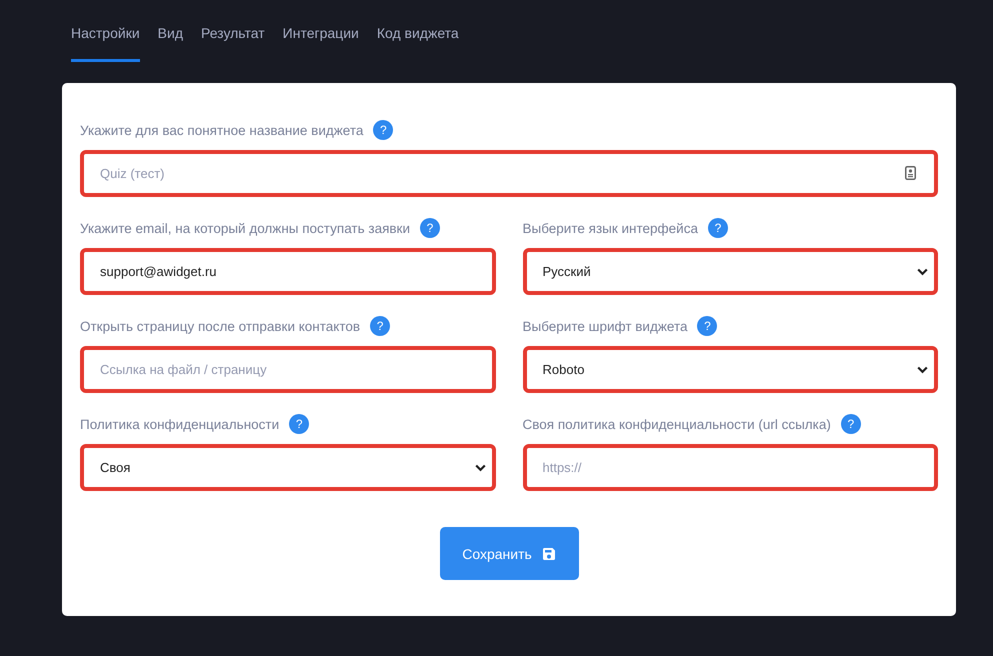 The width and height of the screenshot is (993, 656). Describe the element at coordinates (320, 43) in the screenshot. I see `tab: Интеграции` at that location.